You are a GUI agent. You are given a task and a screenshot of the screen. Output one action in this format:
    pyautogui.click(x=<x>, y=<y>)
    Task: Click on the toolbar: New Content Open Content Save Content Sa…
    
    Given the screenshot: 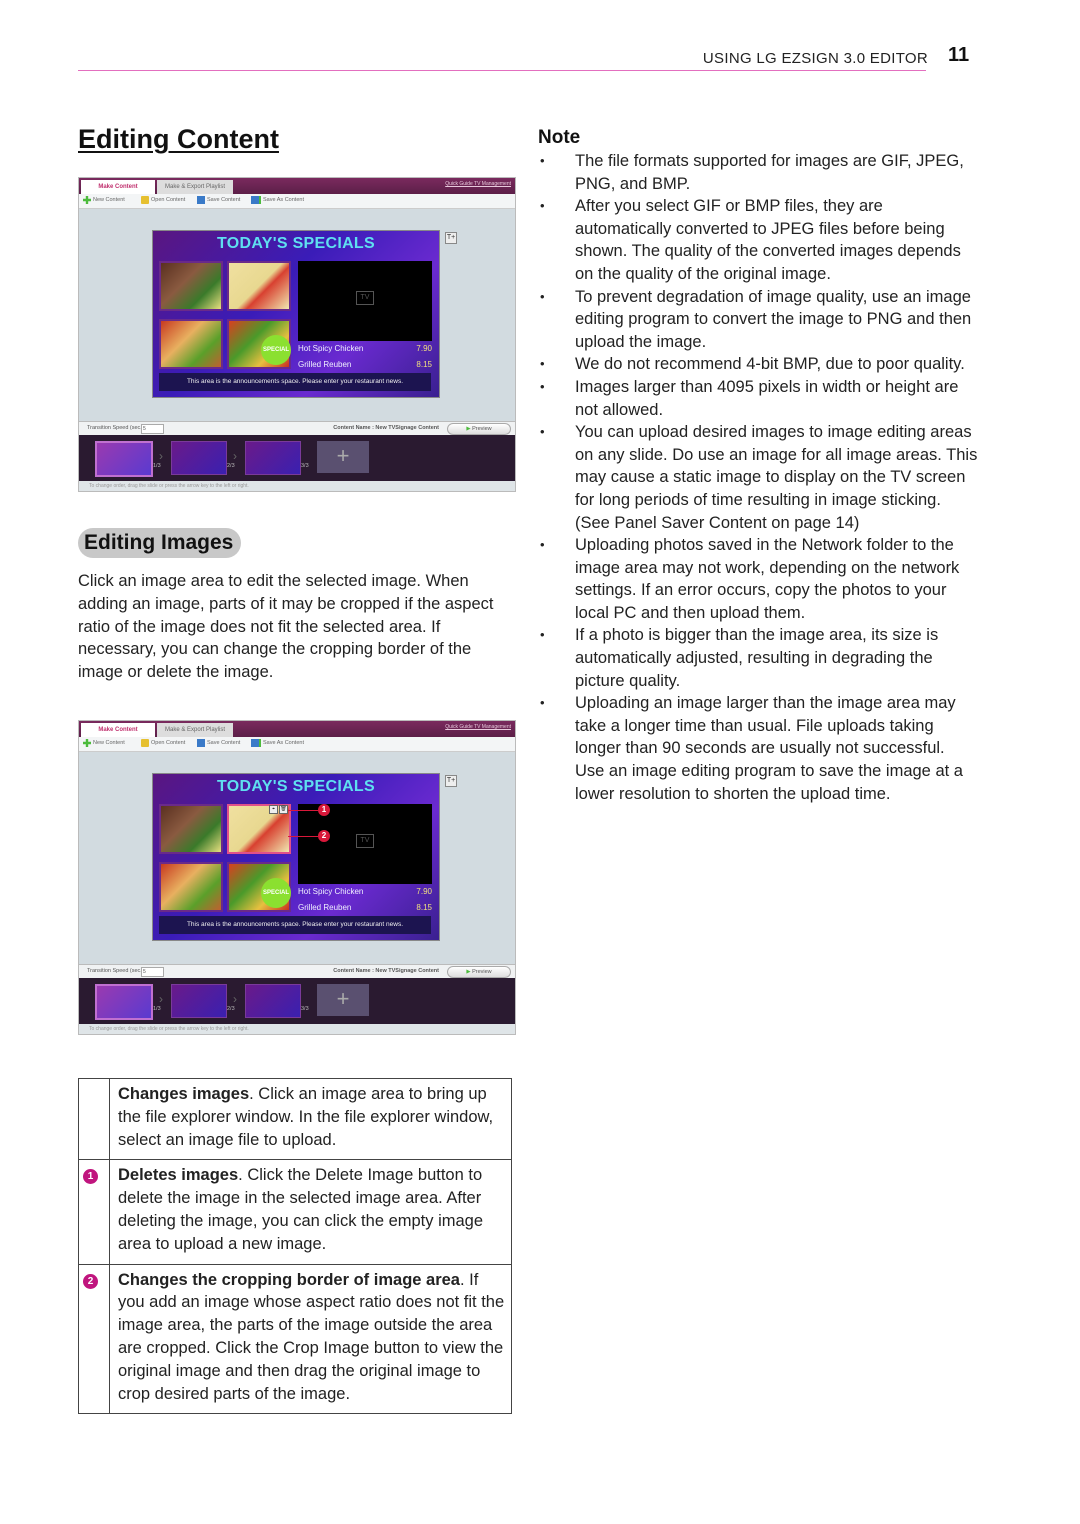 What is the action you would take?
    pyautogui.click(x=297, y=201)
    